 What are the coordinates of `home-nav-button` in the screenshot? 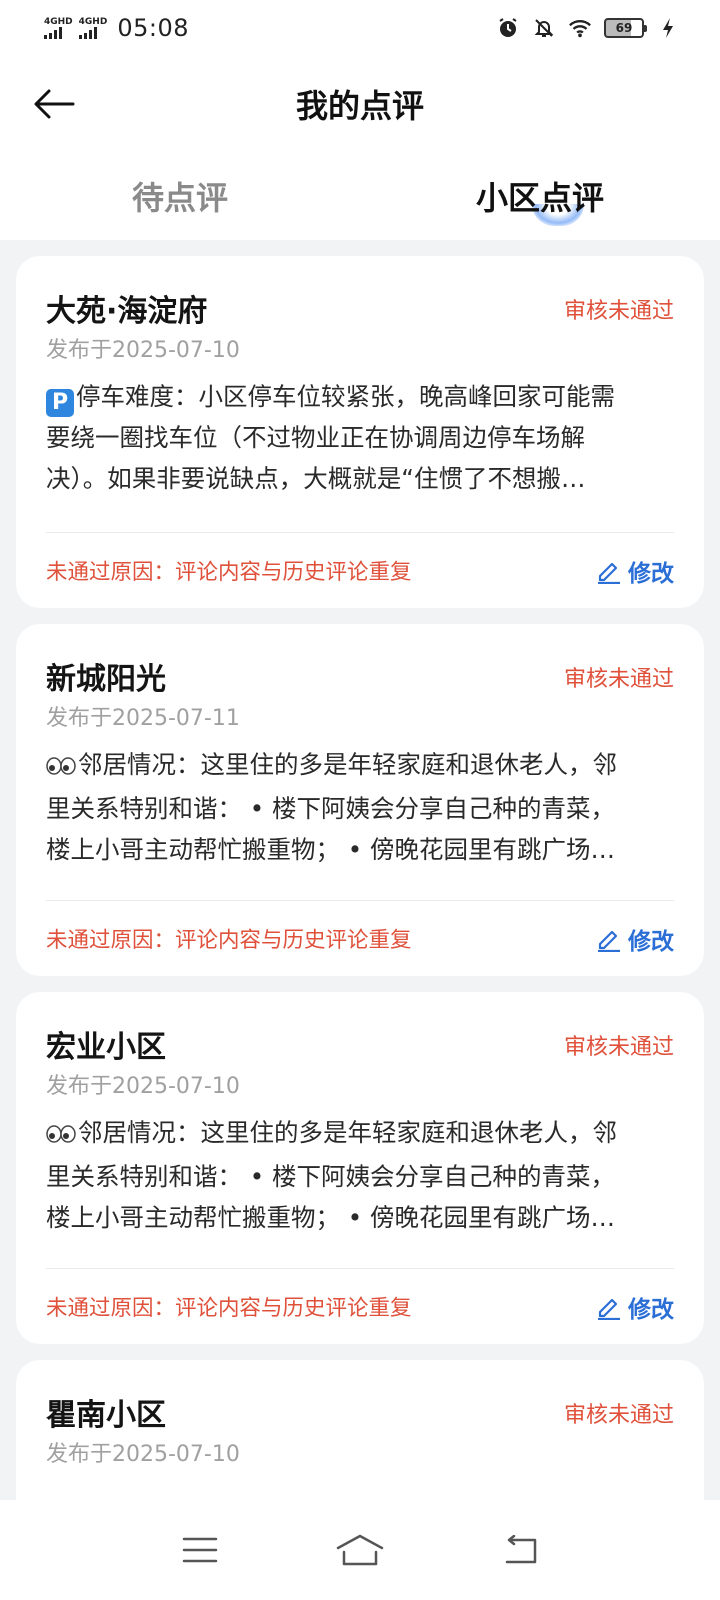 It's located at (360, 1550).